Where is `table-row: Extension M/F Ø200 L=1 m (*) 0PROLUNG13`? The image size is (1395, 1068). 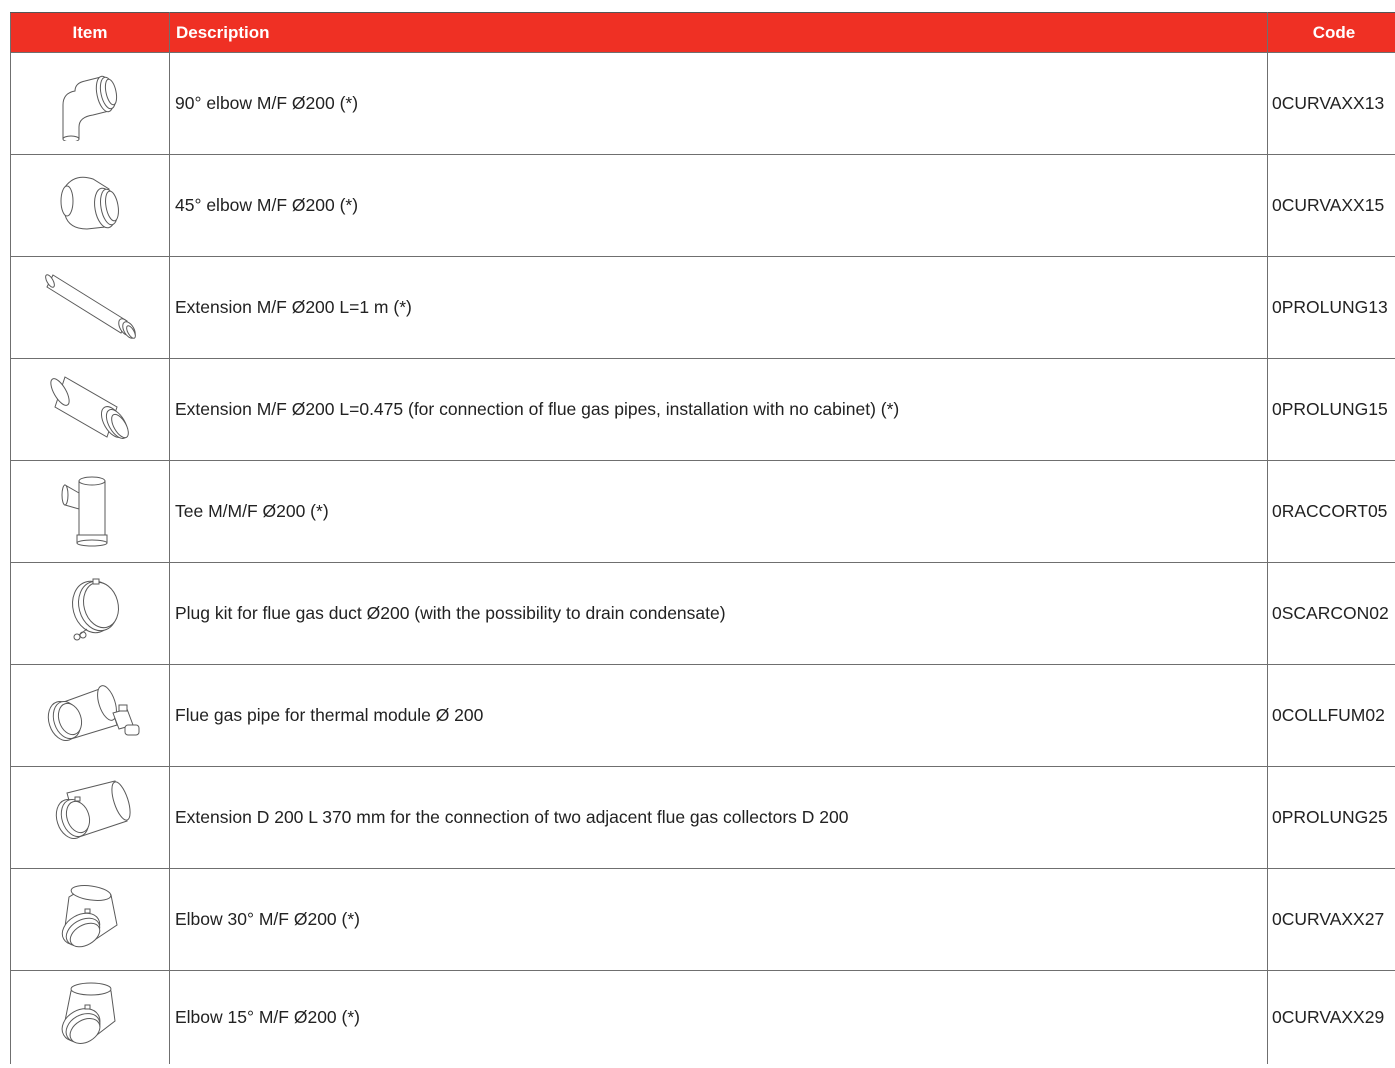 table-row: Extension M/F Ø200 L=1 m (*) 0PROLUNG13 is located at coordinates (702, 307).